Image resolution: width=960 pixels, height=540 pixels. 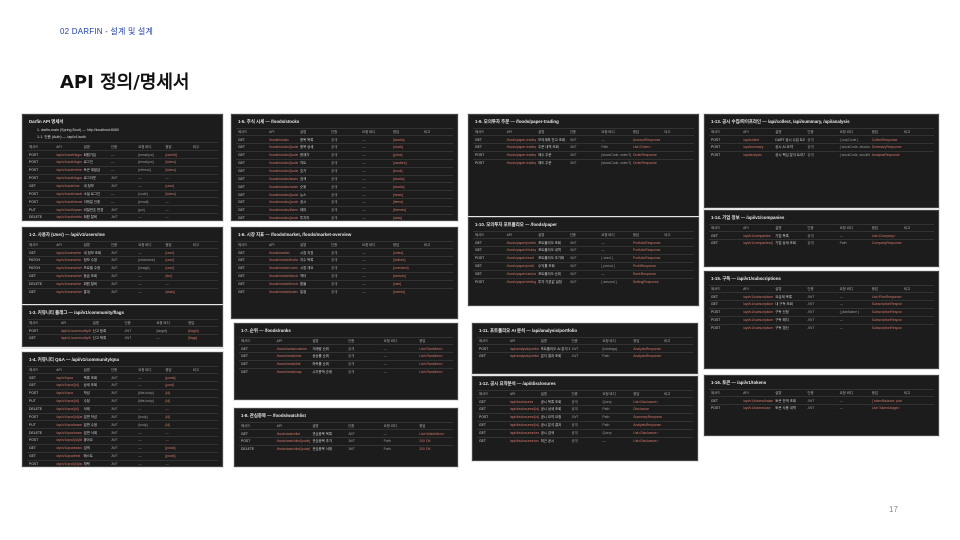 I want to click on table-cell: RankResponse, so click(x=646, y=274).